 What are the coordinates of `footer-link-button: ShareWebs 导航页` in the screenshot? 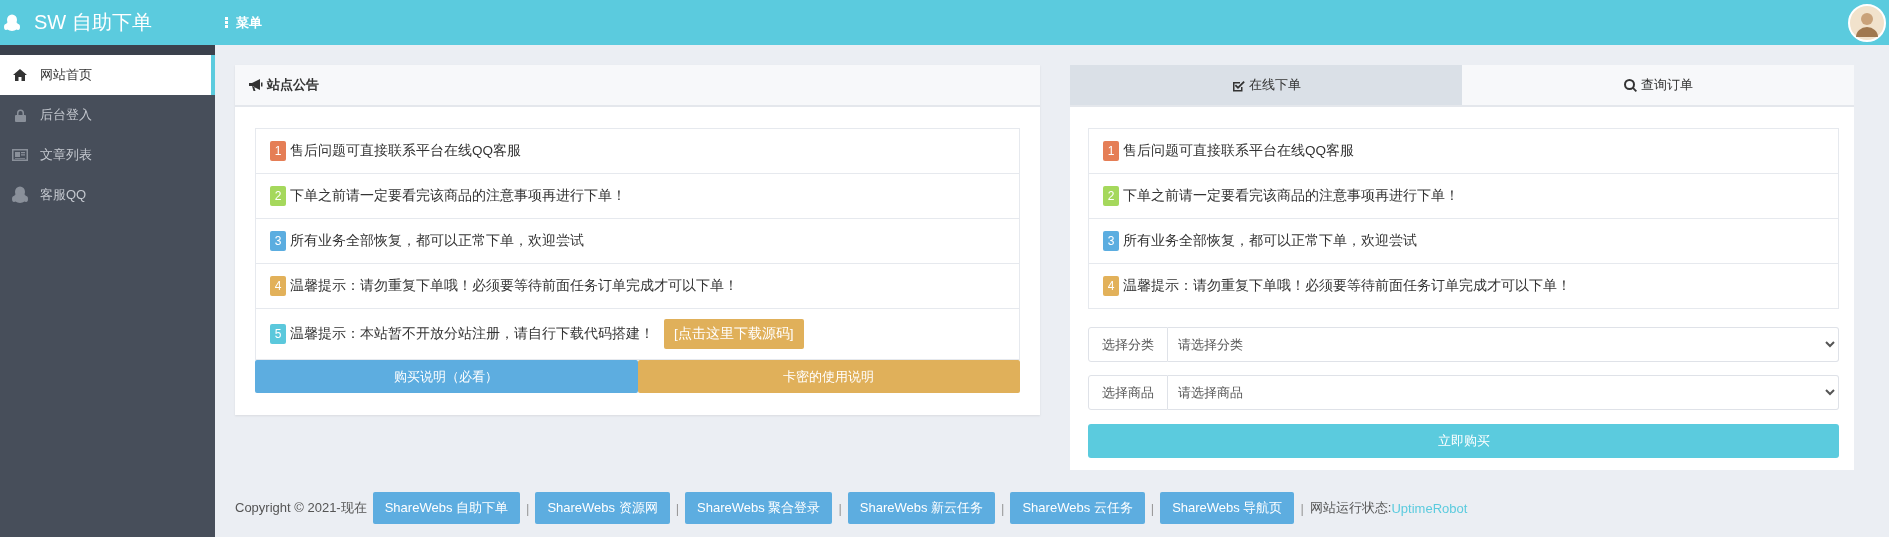 It's located at (1227, 508).